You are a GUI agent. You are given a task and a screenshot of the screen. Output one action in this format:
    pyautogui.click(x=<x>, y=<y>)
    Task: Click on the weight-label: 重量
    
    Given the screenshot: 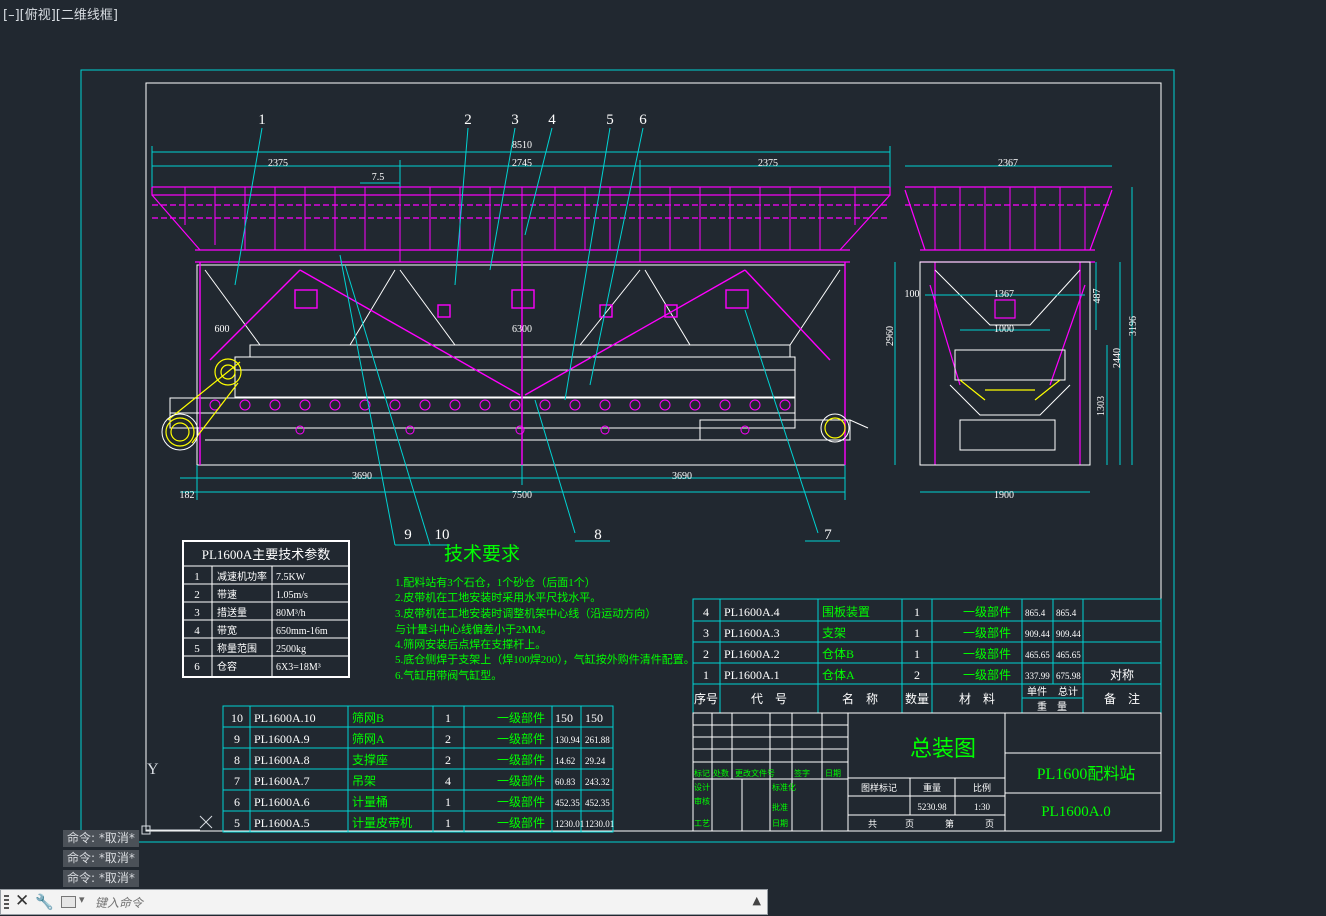 What is the action you would take?
    pyautogui.click(x=932, y=787)
    